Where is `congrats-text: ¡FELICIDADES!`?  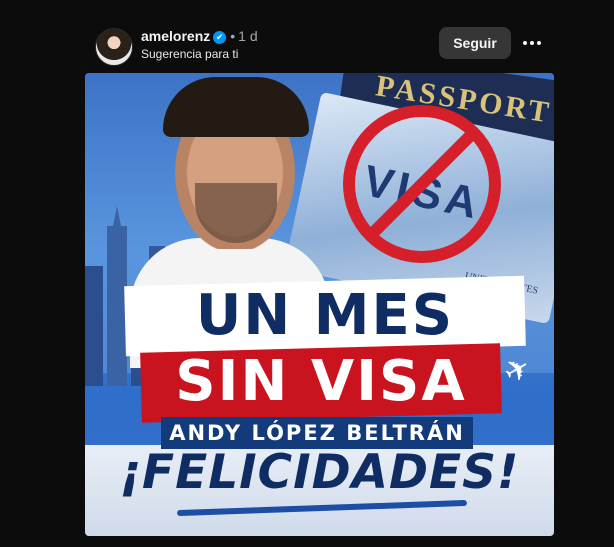 congrats-text: ¡FELICIDADES! is located at coordinates (319, 472).